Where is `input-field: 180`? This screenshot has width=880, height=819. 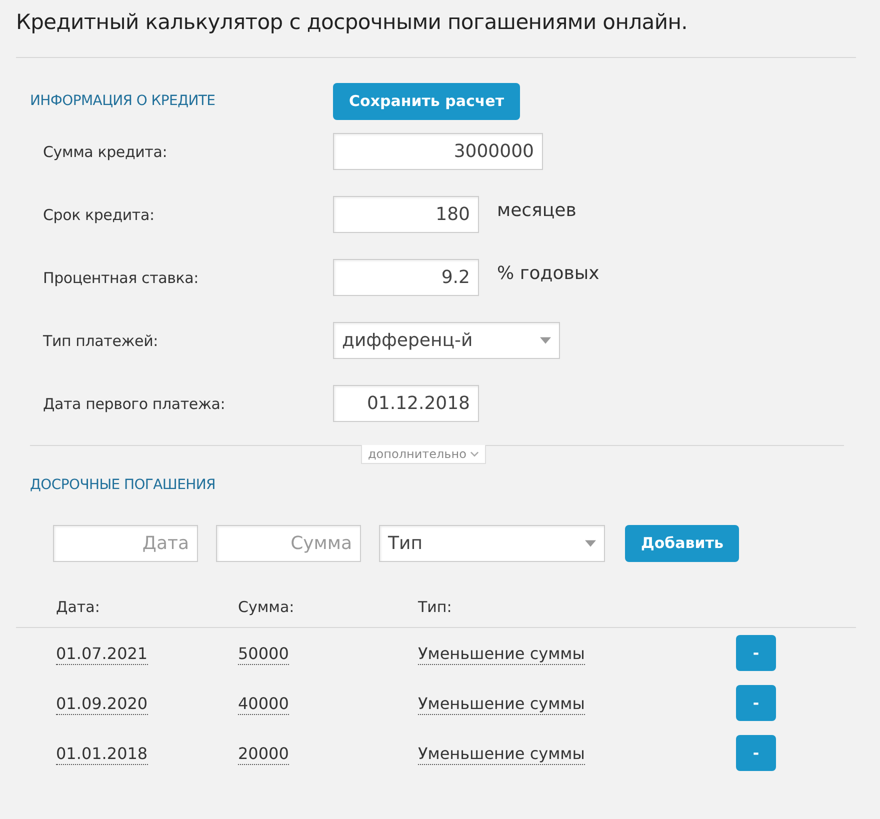
input-field: 180 is located at coordinates (406, 214).